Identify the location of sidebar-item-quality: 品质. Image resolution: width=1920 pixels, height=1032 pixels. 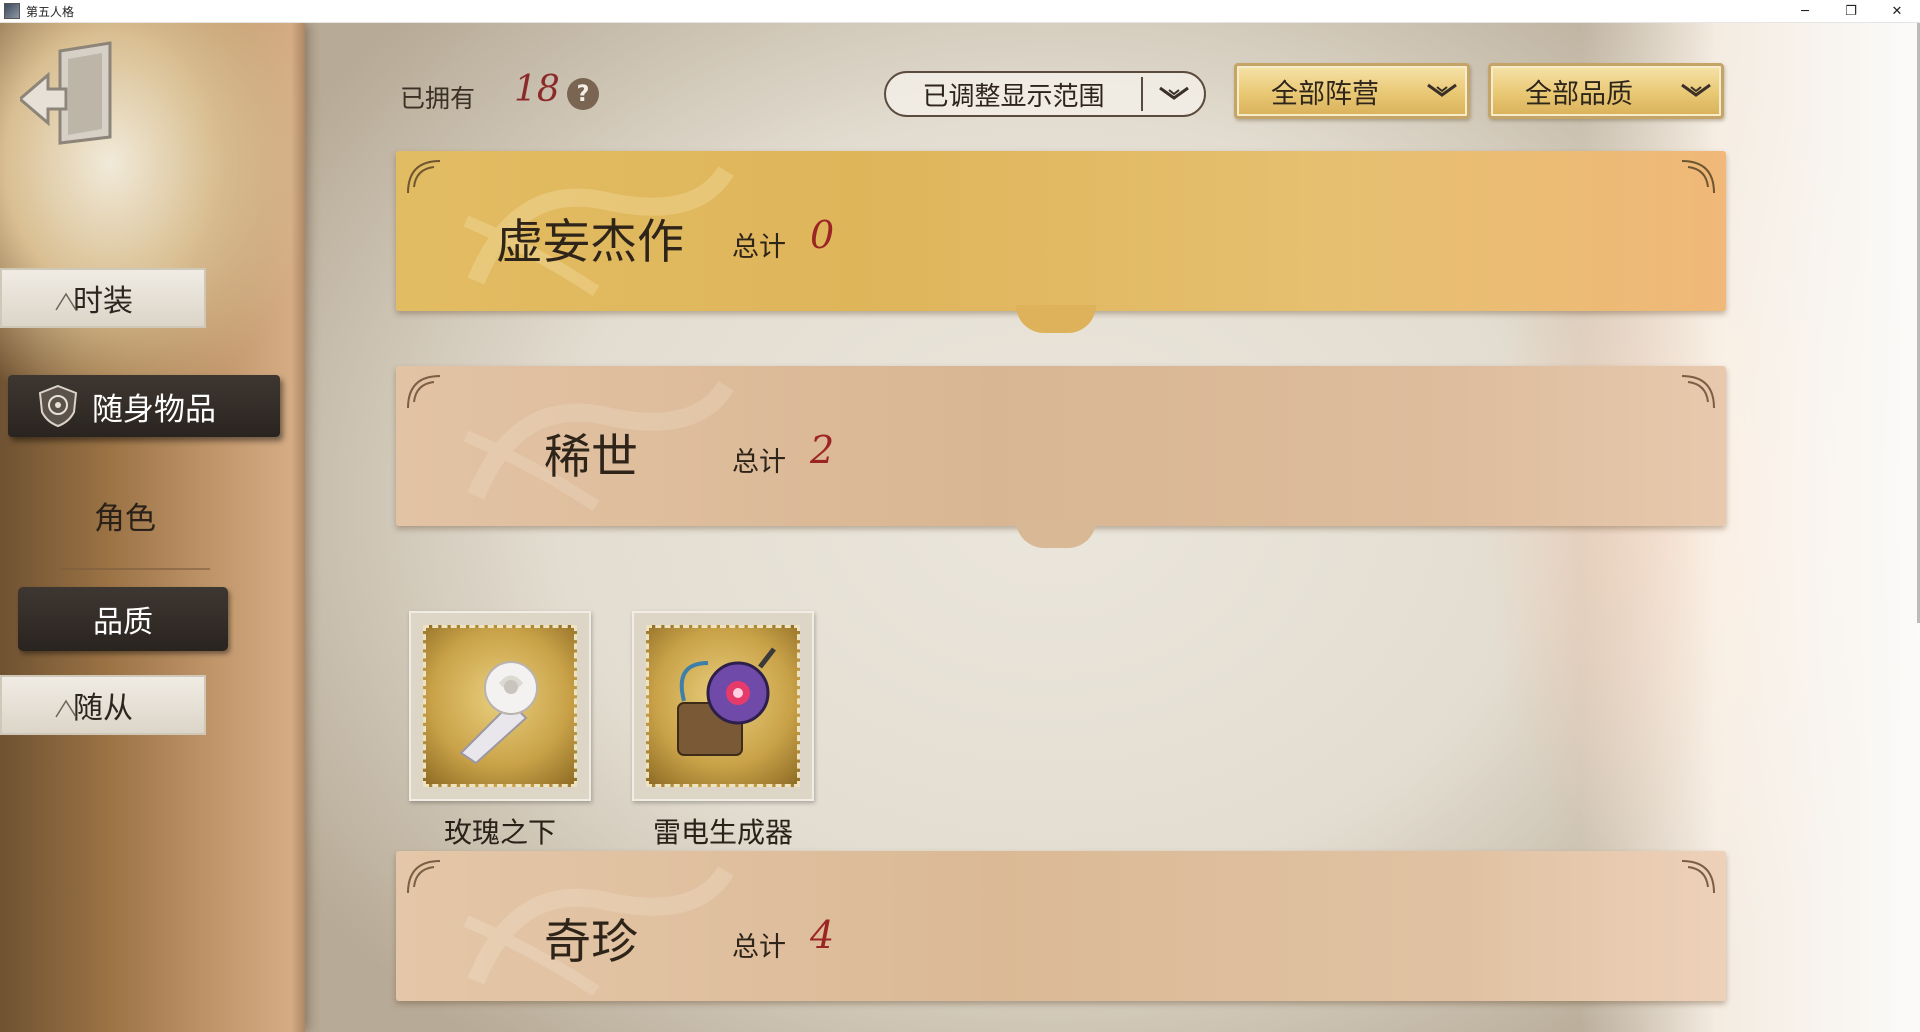
(123, 619).